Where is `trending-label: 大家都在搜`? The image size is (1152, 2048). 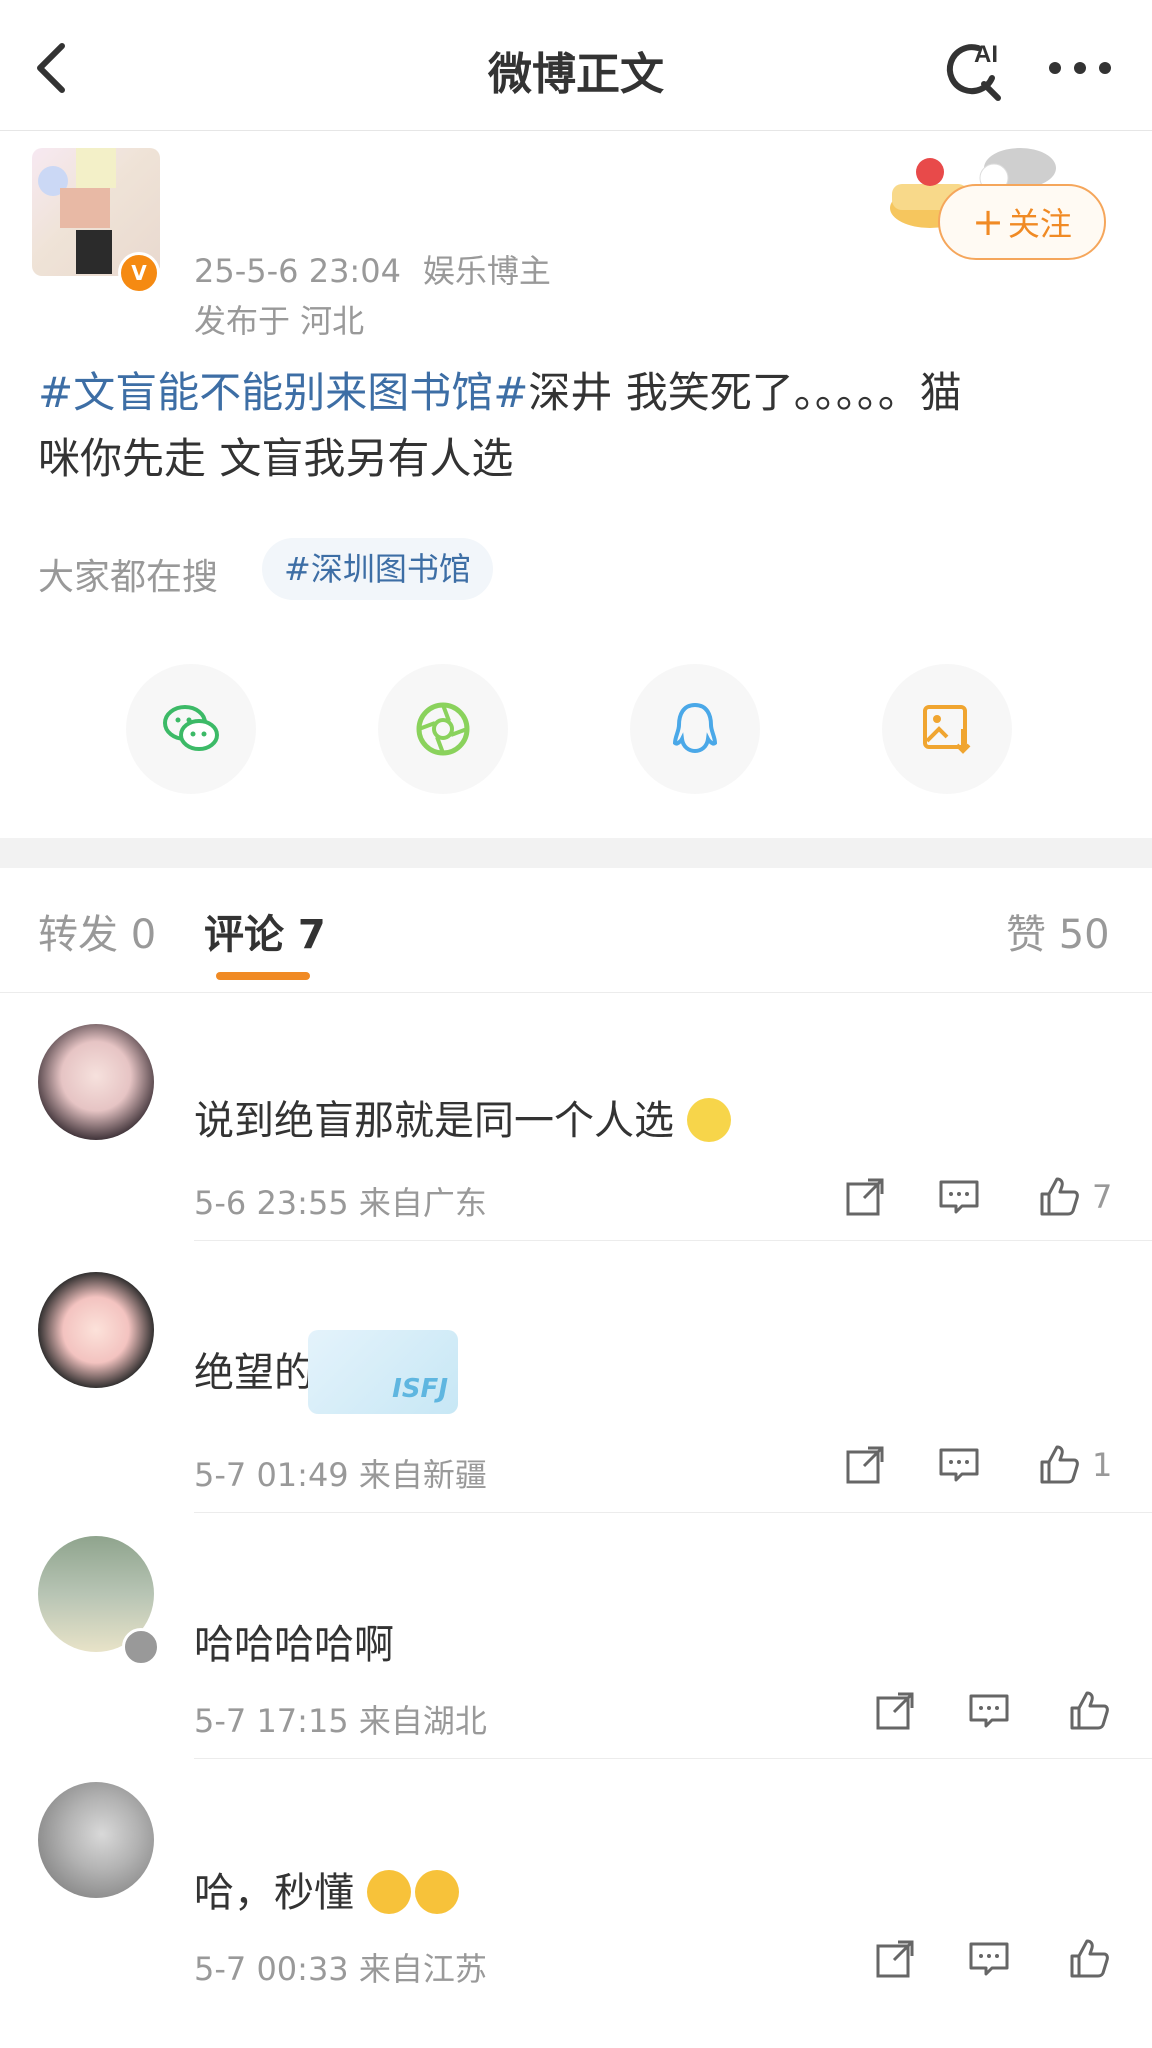 trending-label: 大家都在搜 is located at coordinates (128, 577).